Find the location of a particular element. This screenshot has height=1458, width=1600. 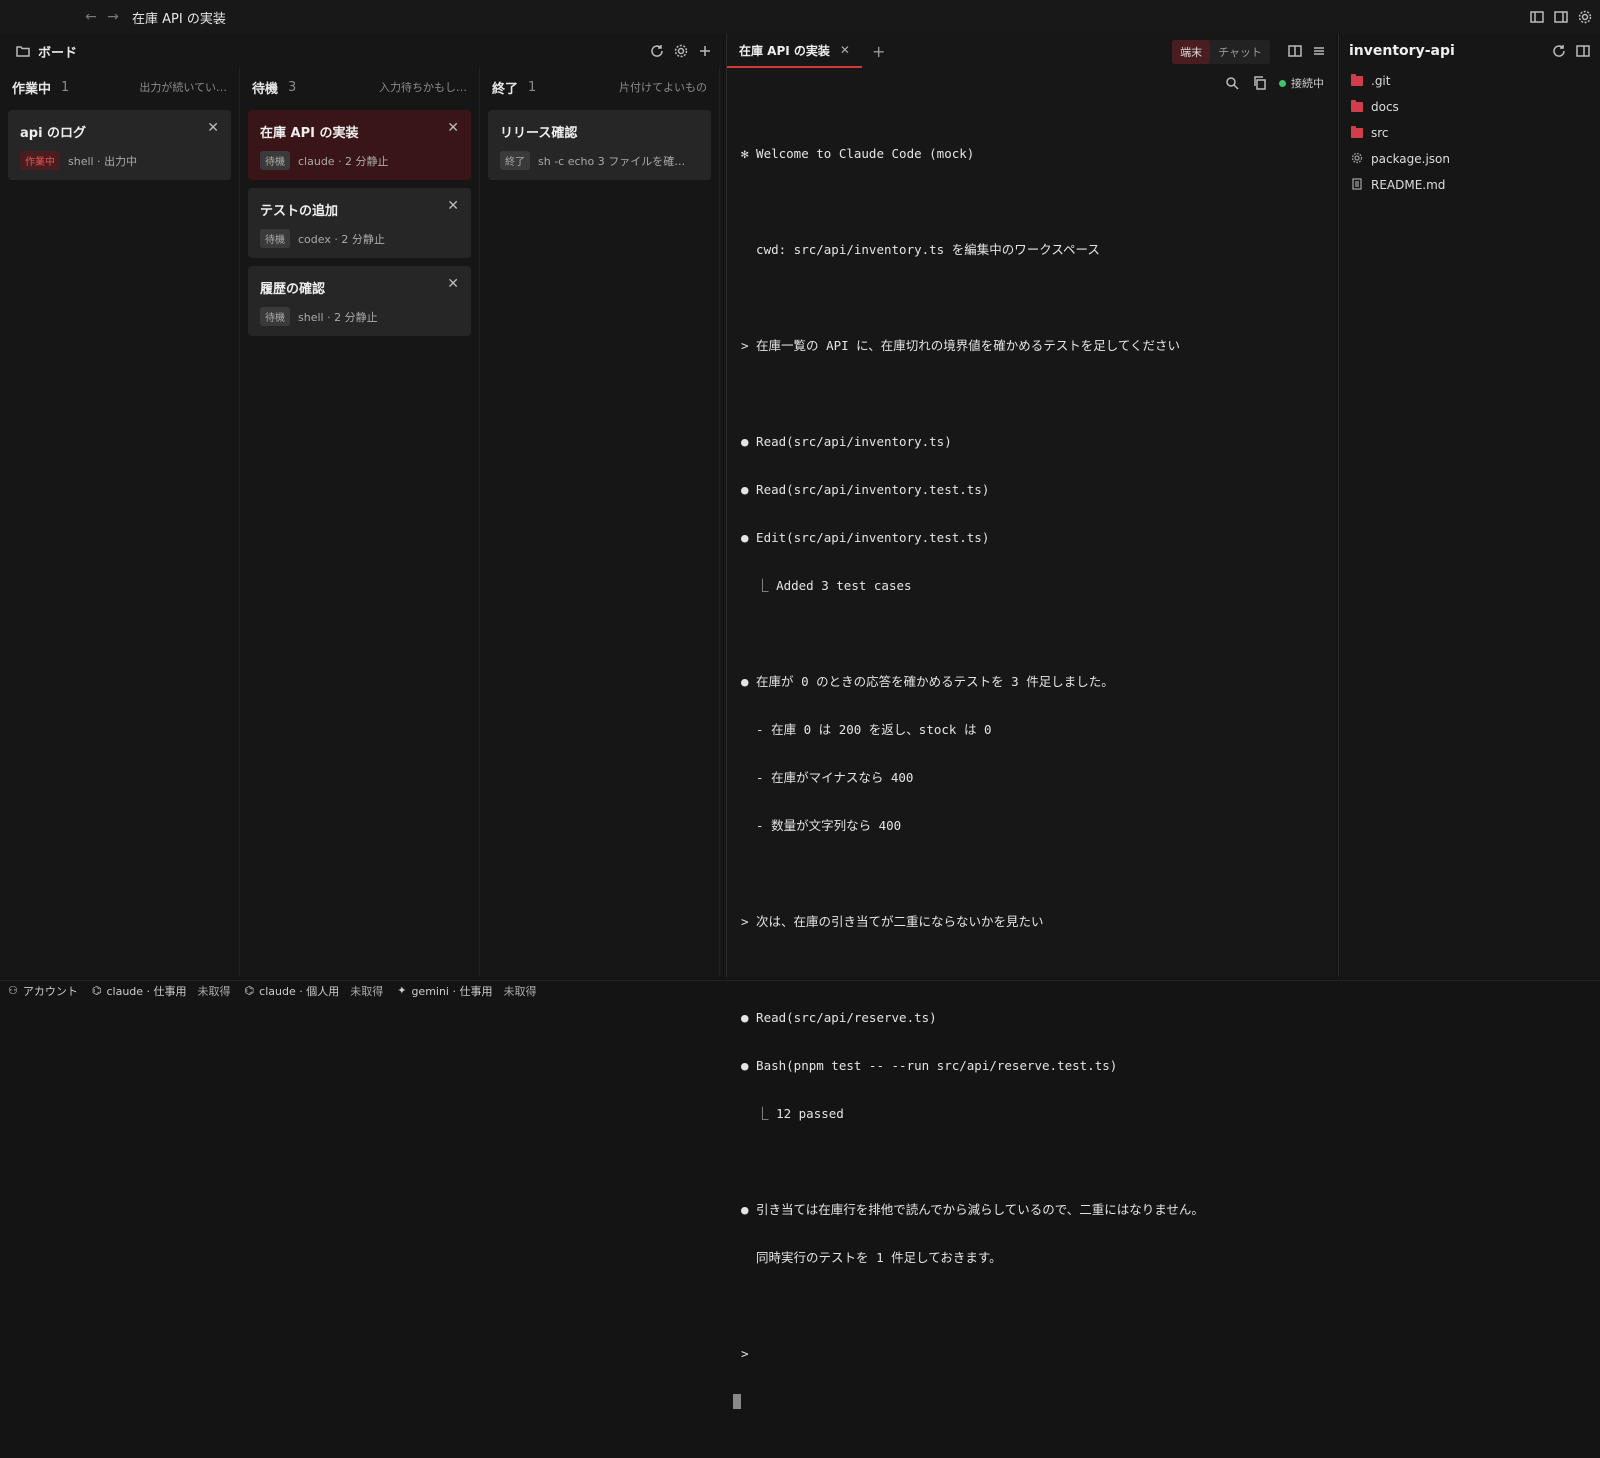

tab-label: 在庫 API の実装 is located at coordinates (784, 50).